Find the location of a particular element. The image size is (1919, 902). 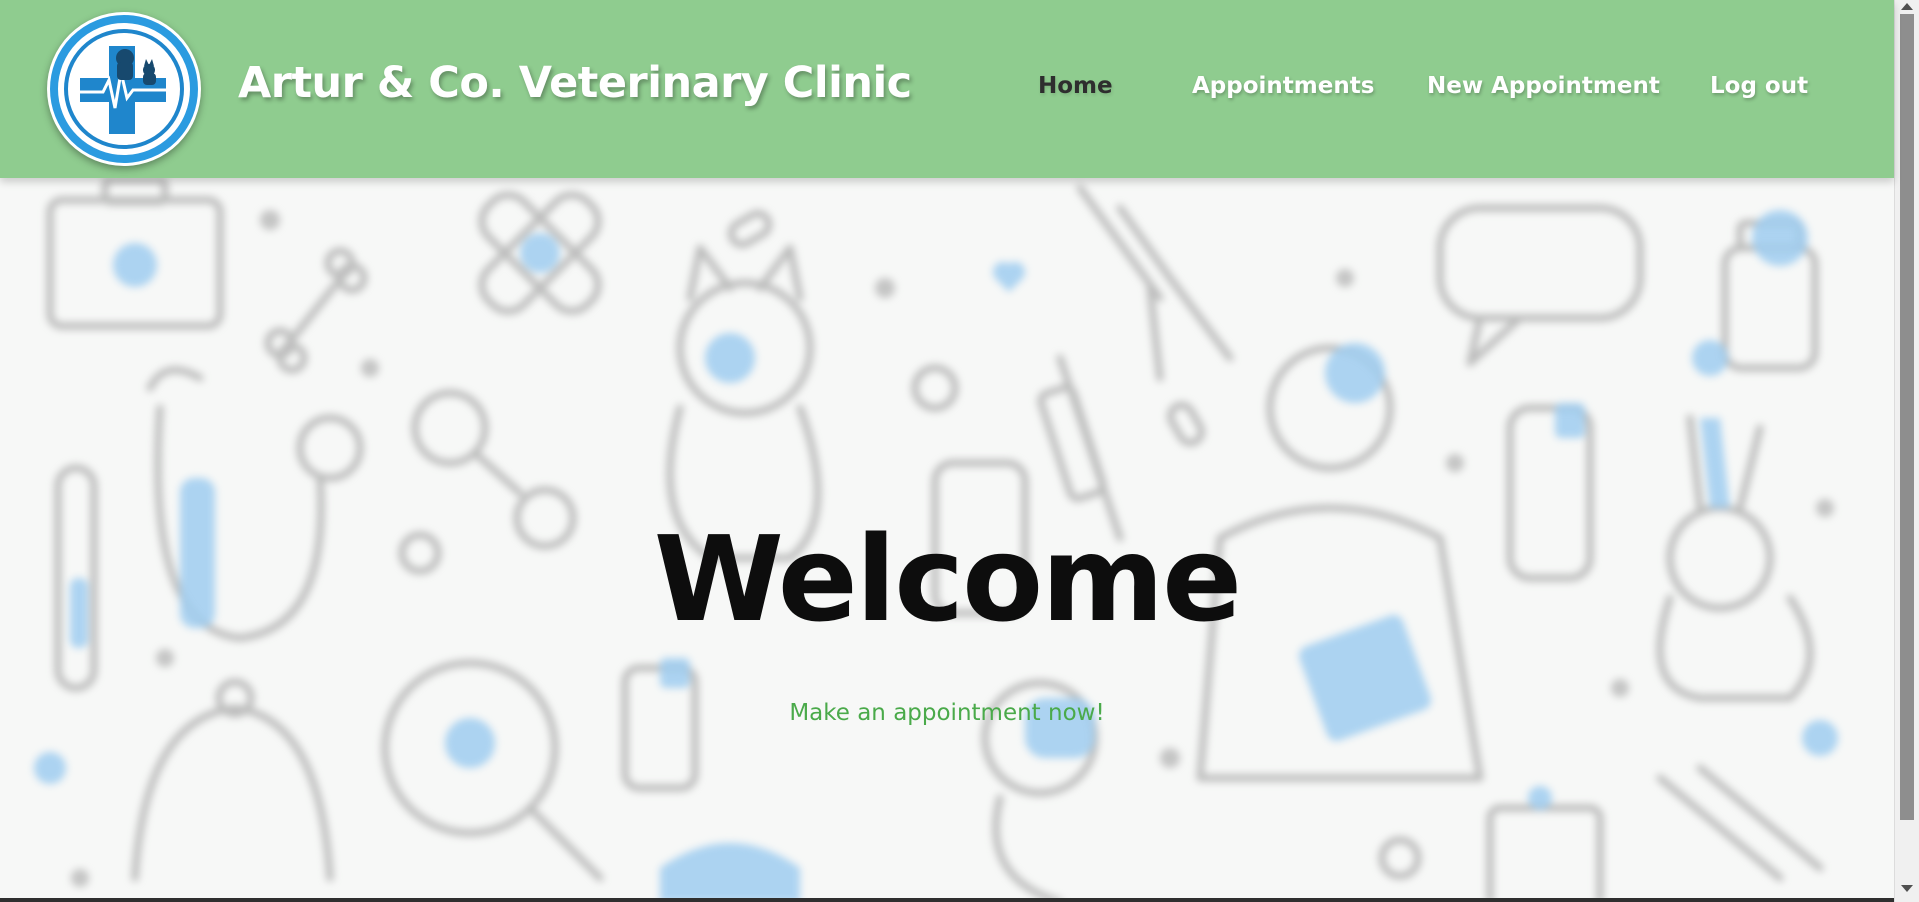

welcome-heading: Welcome is located at coordinates (947, 579).